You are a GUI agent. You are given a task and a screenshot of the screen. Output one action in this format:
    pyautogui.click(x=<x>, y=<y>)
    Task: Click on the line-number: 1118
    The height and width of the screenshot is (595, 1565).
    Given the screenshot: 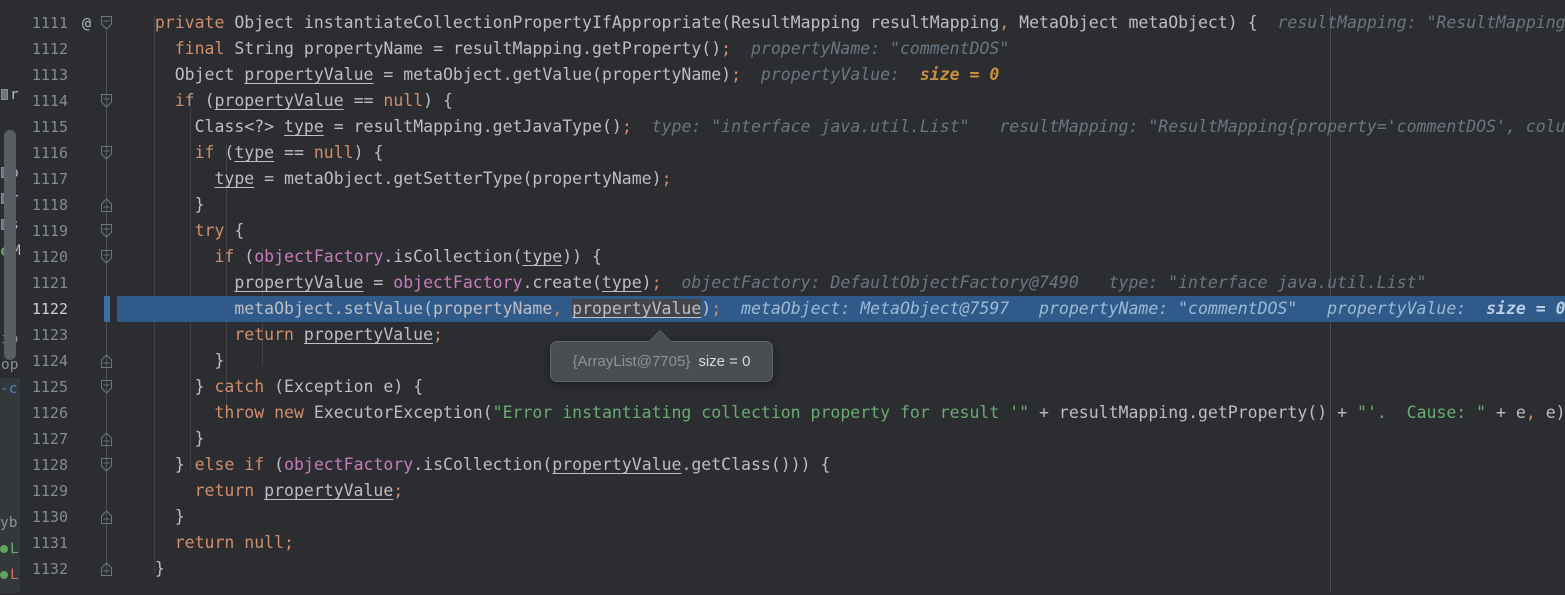 What is the action you would take?
    pyautogui.click(x=49, y=205)
    